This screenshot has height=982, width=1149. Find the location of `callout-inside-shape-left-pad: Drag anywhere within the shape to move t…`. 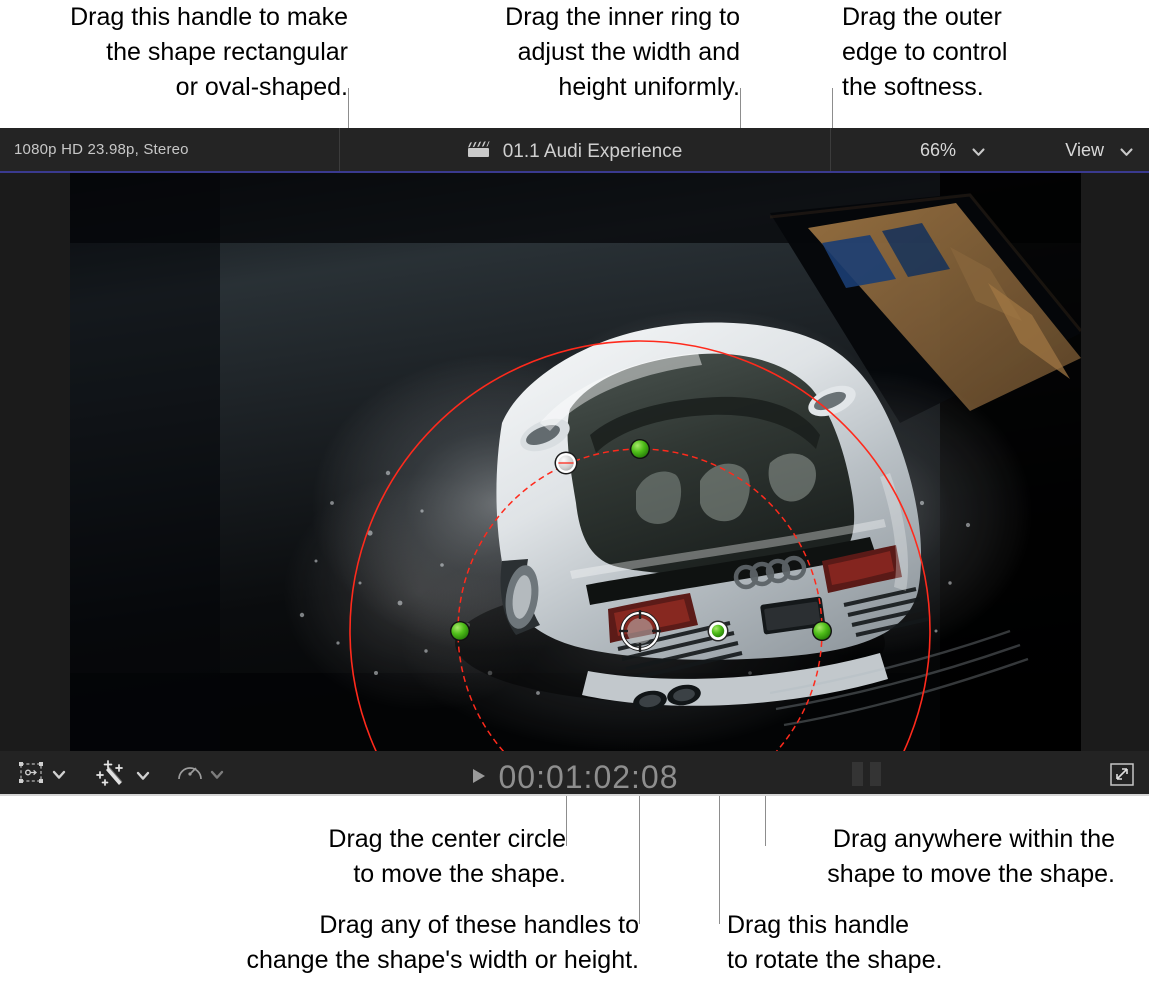

callout-inside-shape-left-pad: Drag anywhere within the shape to move t… is located at coordinates (971, 856).